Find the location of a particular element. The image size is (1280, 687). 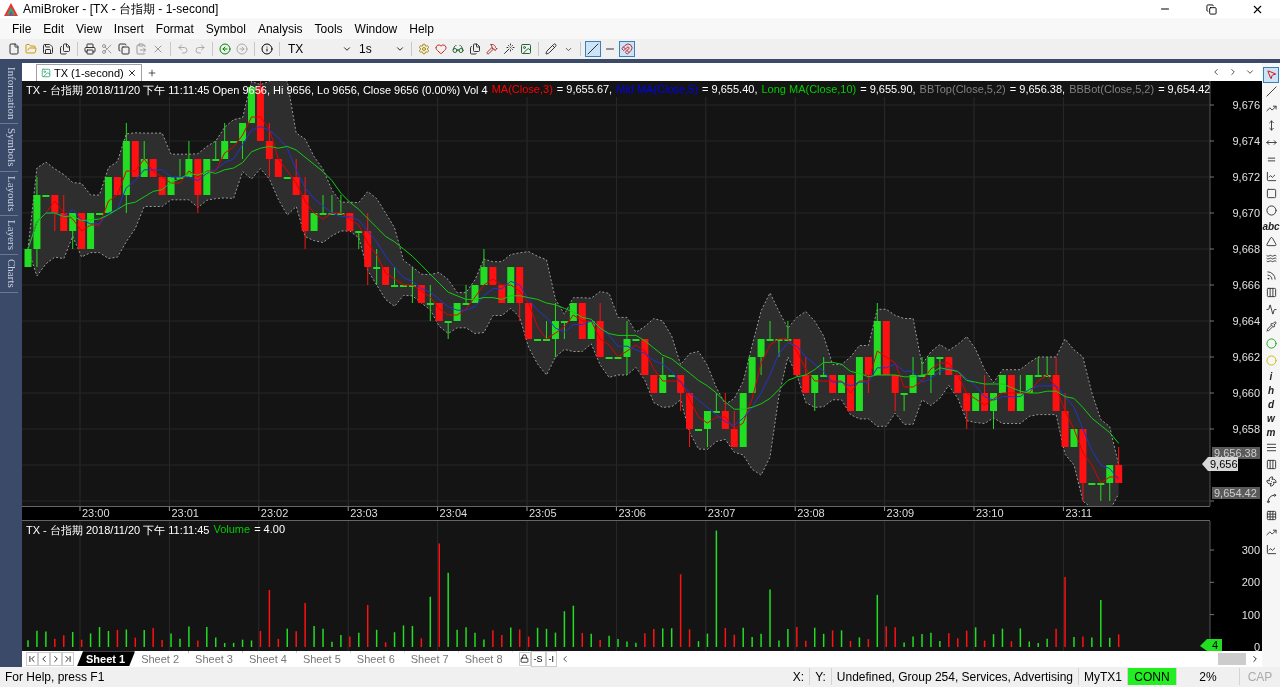

menu-item: View is located at coordinates (89, 28).